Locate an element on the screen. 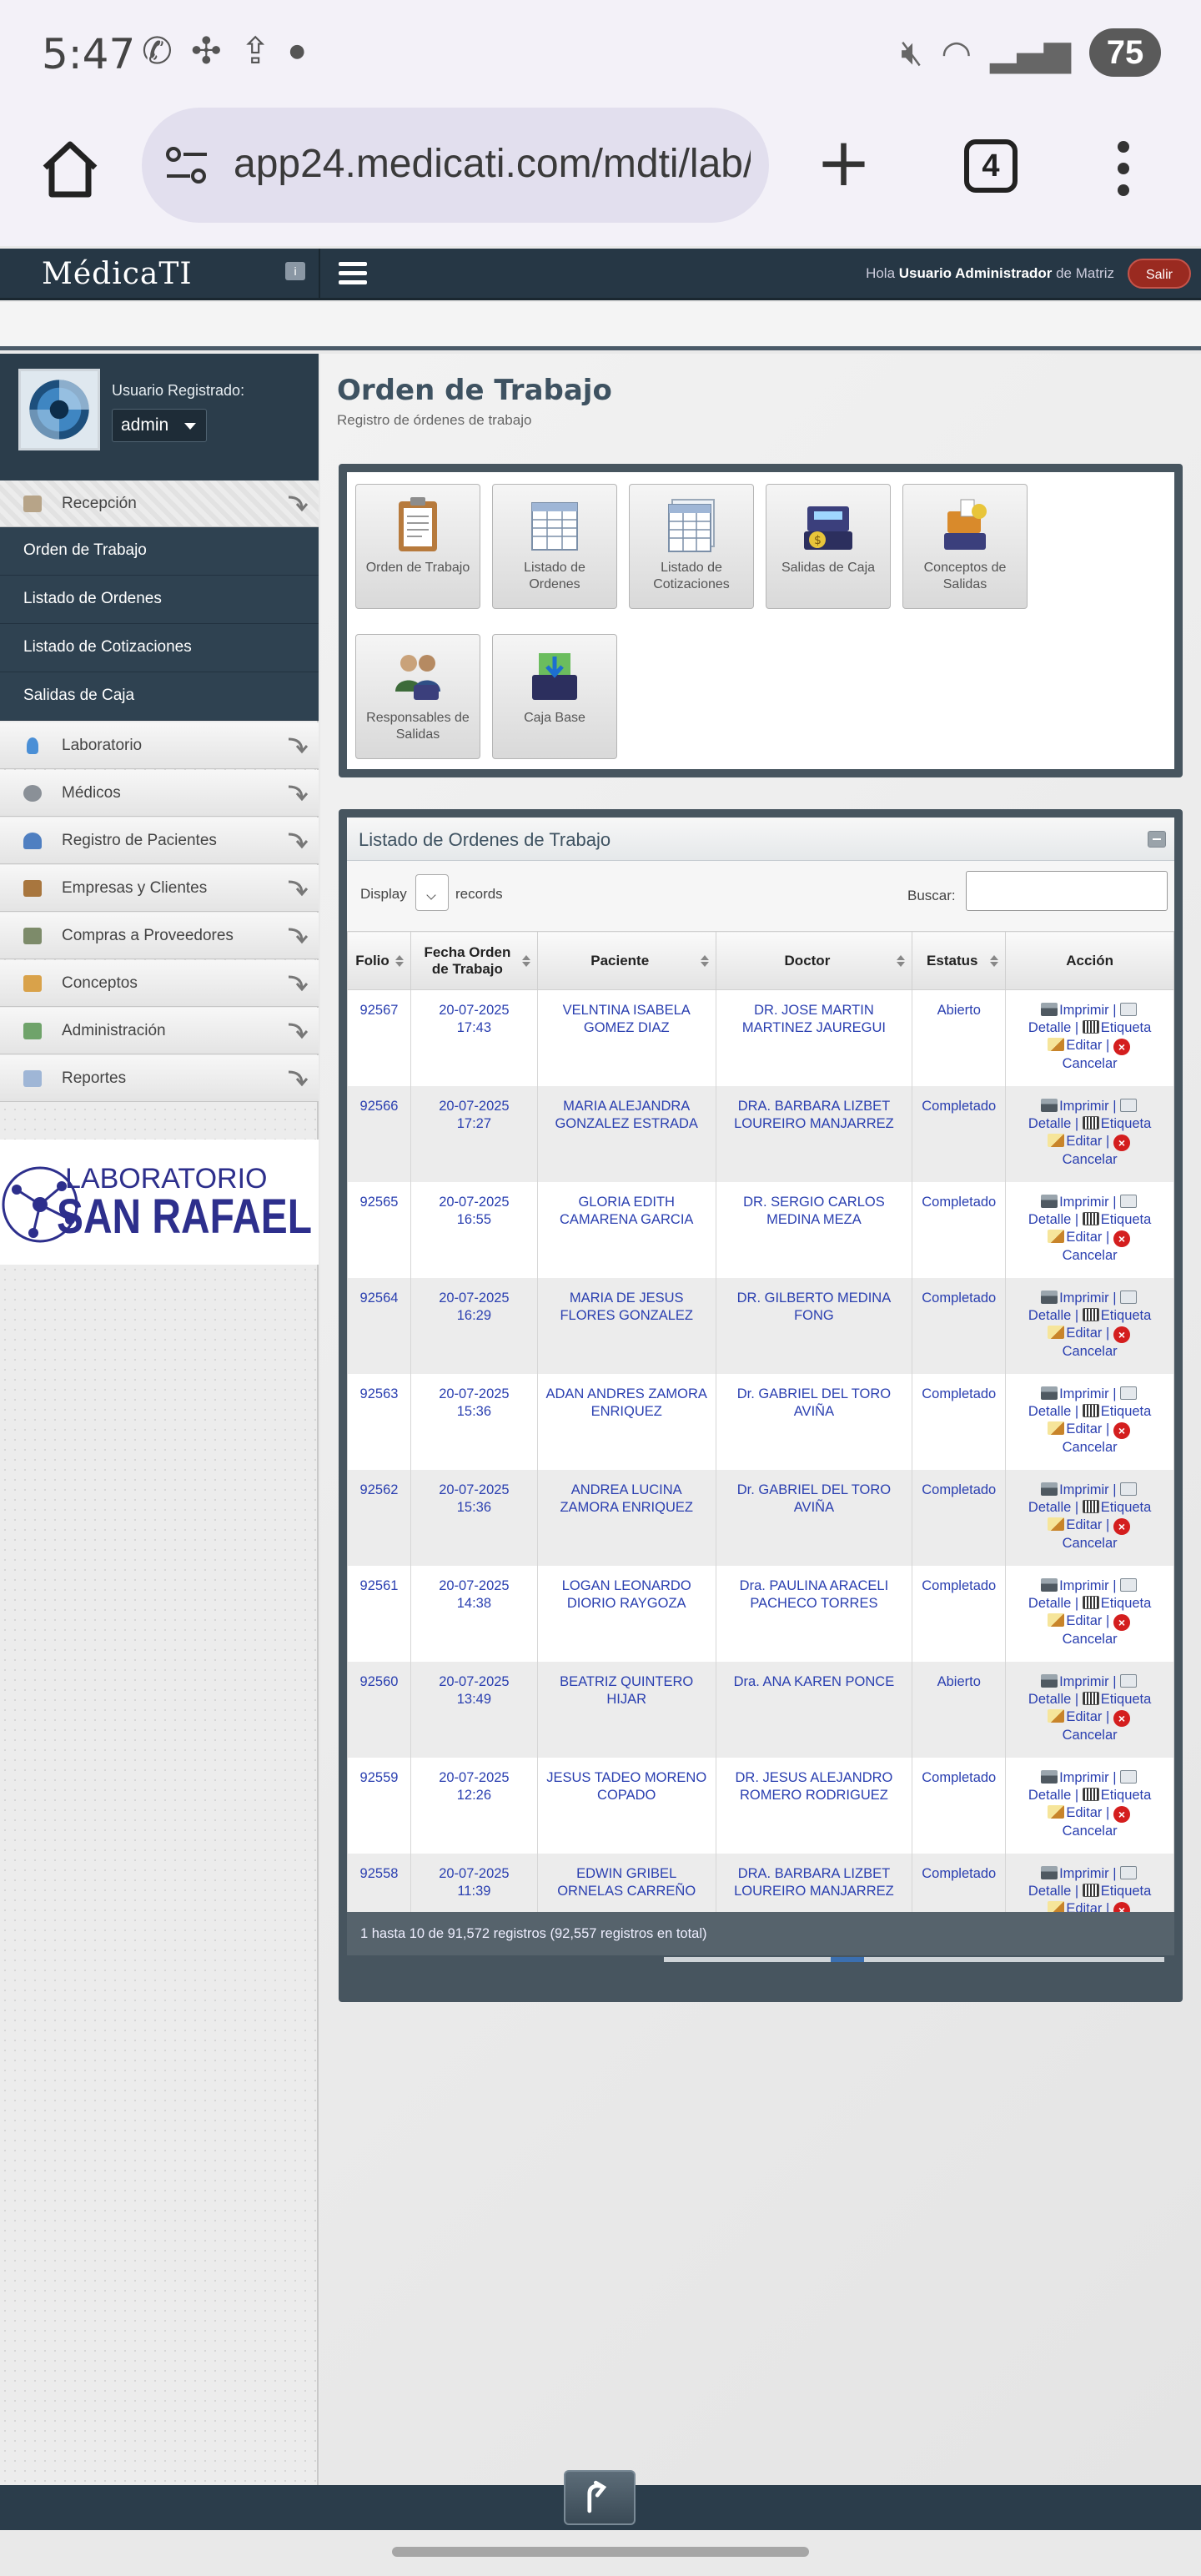  site-settings-icon is located at coordinates (187, 165).